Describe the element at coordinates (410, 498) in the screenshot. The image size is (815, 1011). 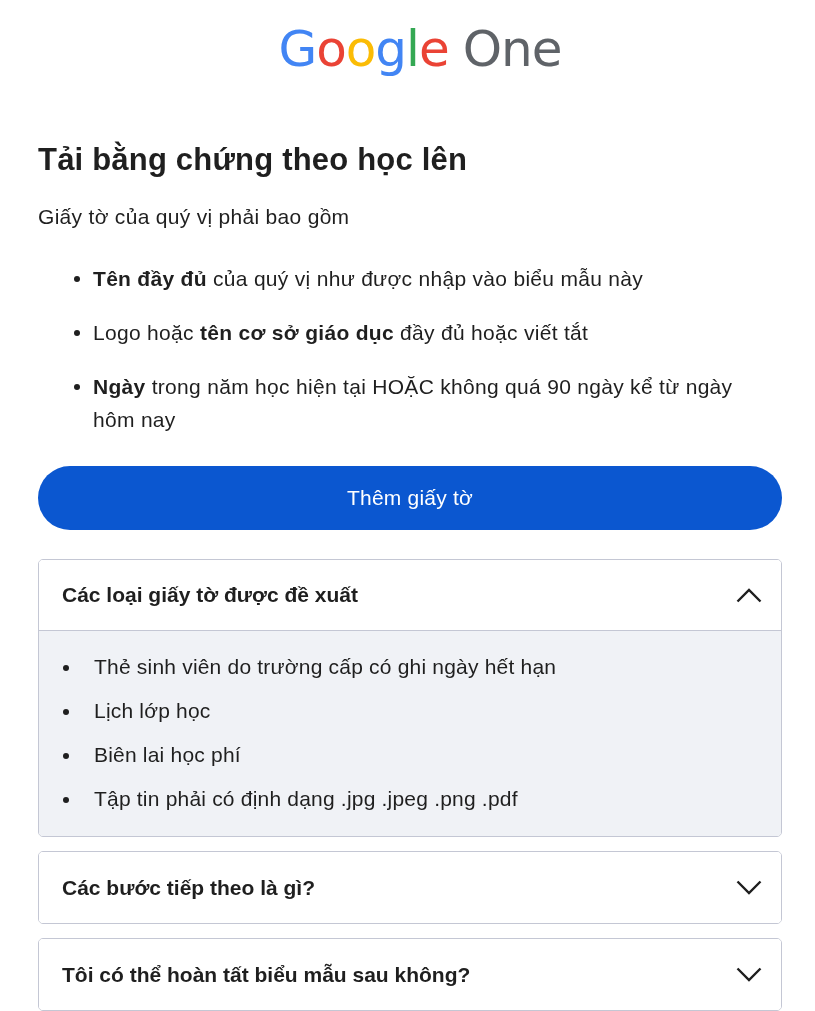
I see `add-document-button: Thêm giấy tờ` at that location.